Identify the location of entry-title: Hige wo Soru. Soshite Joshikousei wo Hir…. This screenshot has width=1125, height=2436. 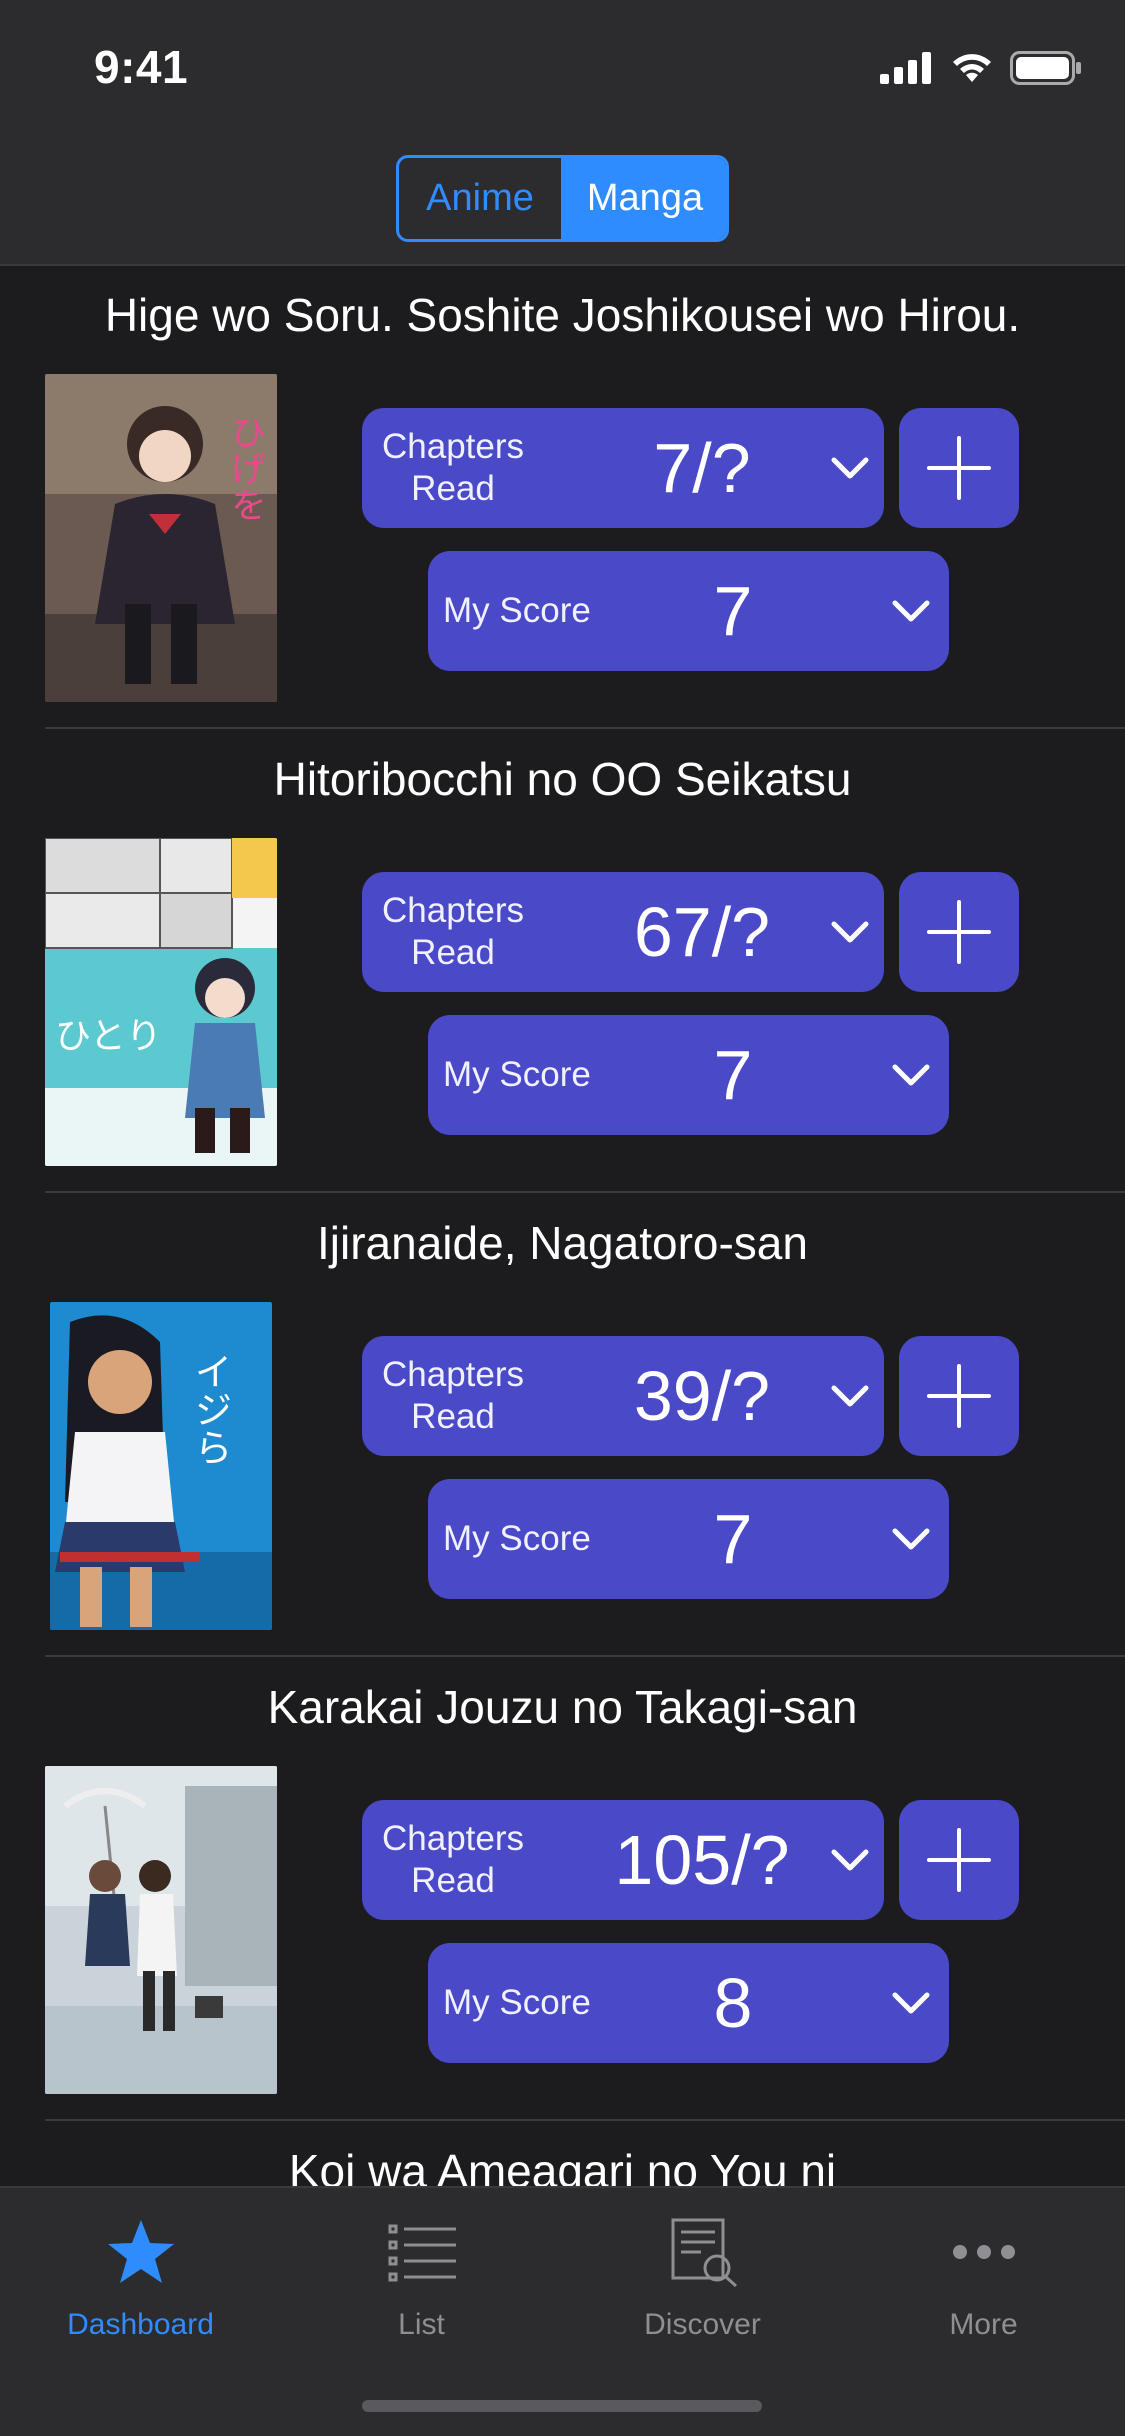
(562, 315).